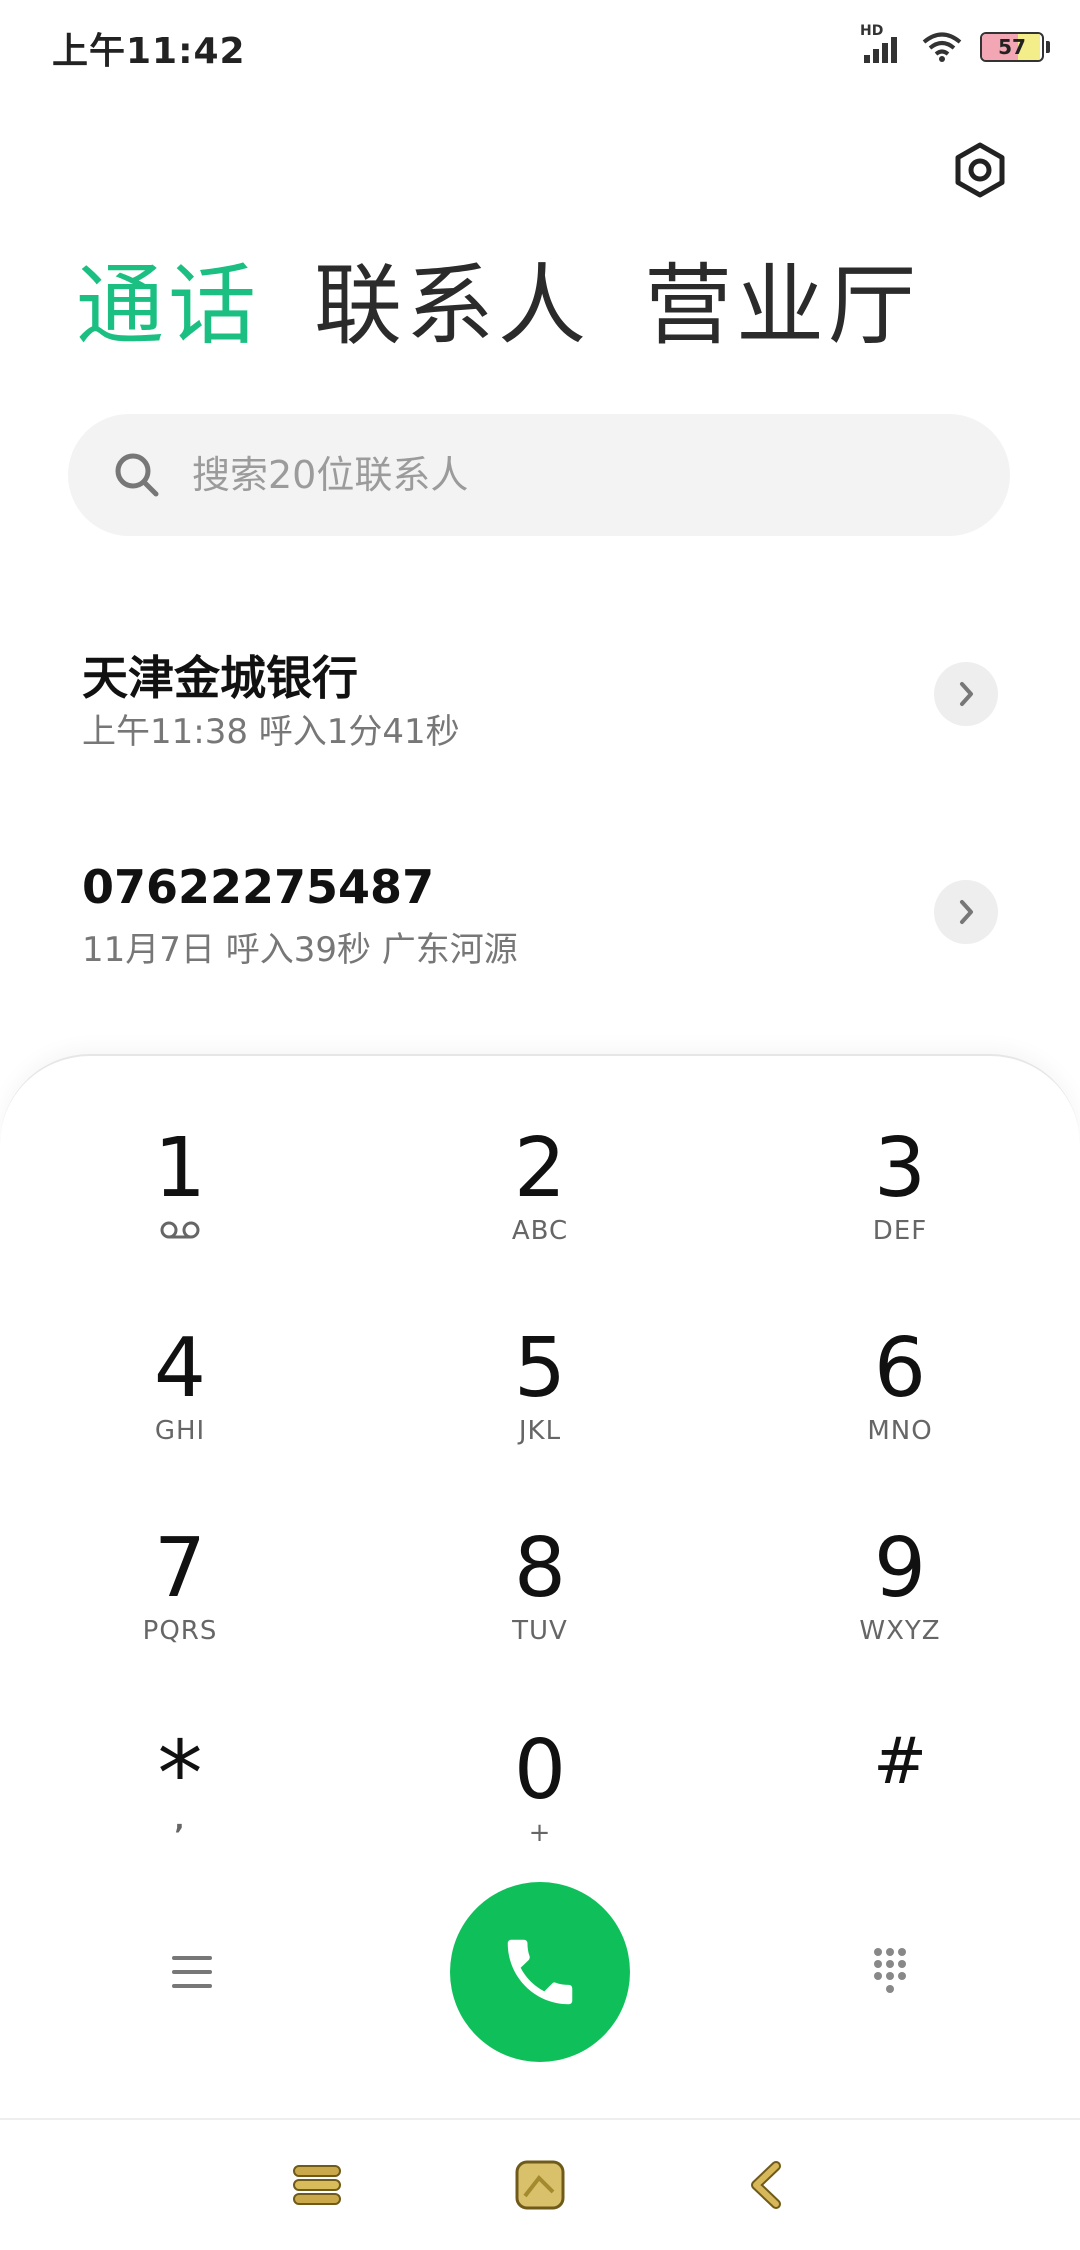 This screenshot has height=2250, width=1080. What do you see at coordinates (258, 887) in the screenshot?
I see `call-name: 07622275487` at bounding box center [258, 887].